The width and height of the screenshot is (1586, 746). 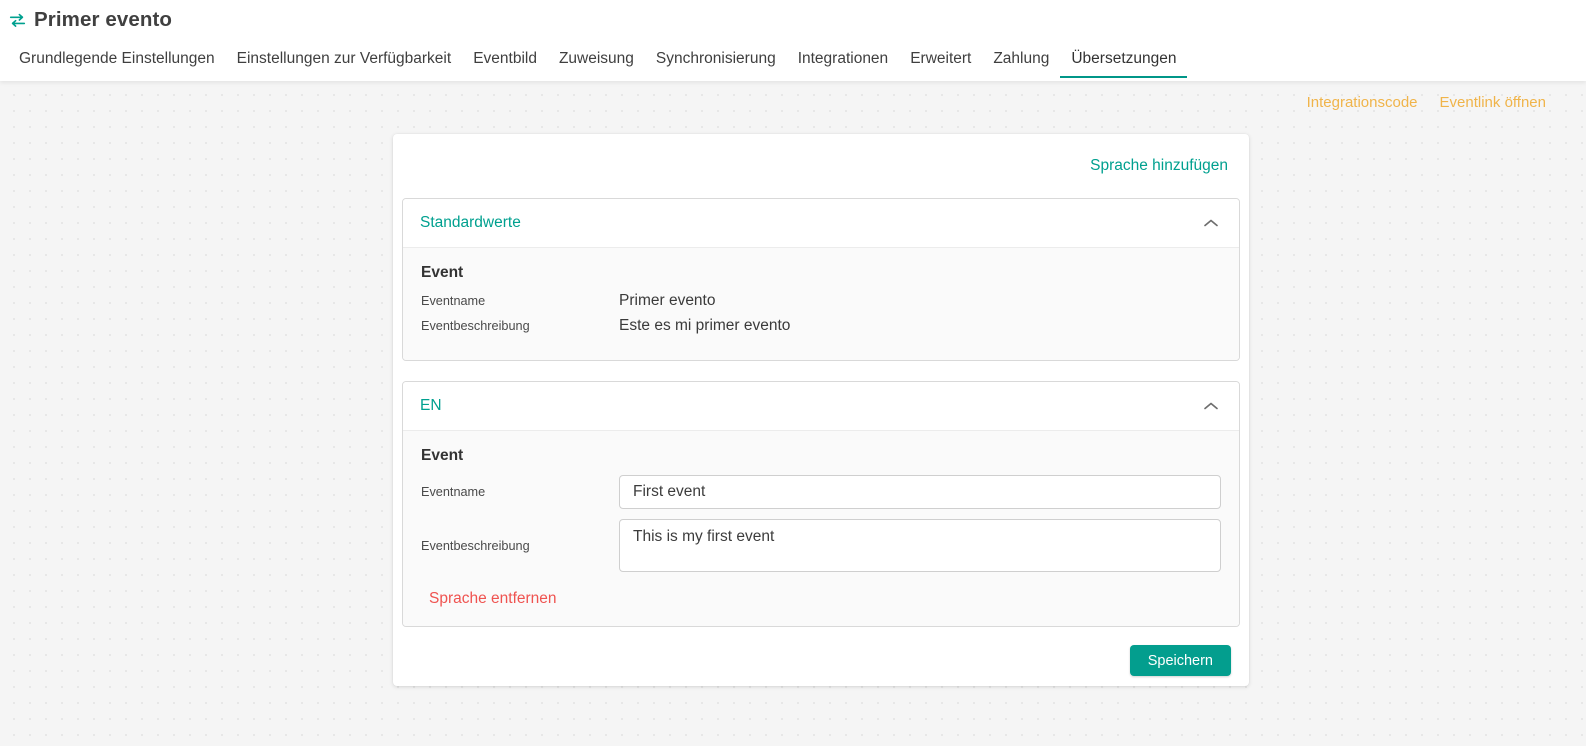 What do you see at coordinates (493, 598) in the screenshot?
I see `remove-language-link: Sprache entfernen` at bounding box center [493, 598].